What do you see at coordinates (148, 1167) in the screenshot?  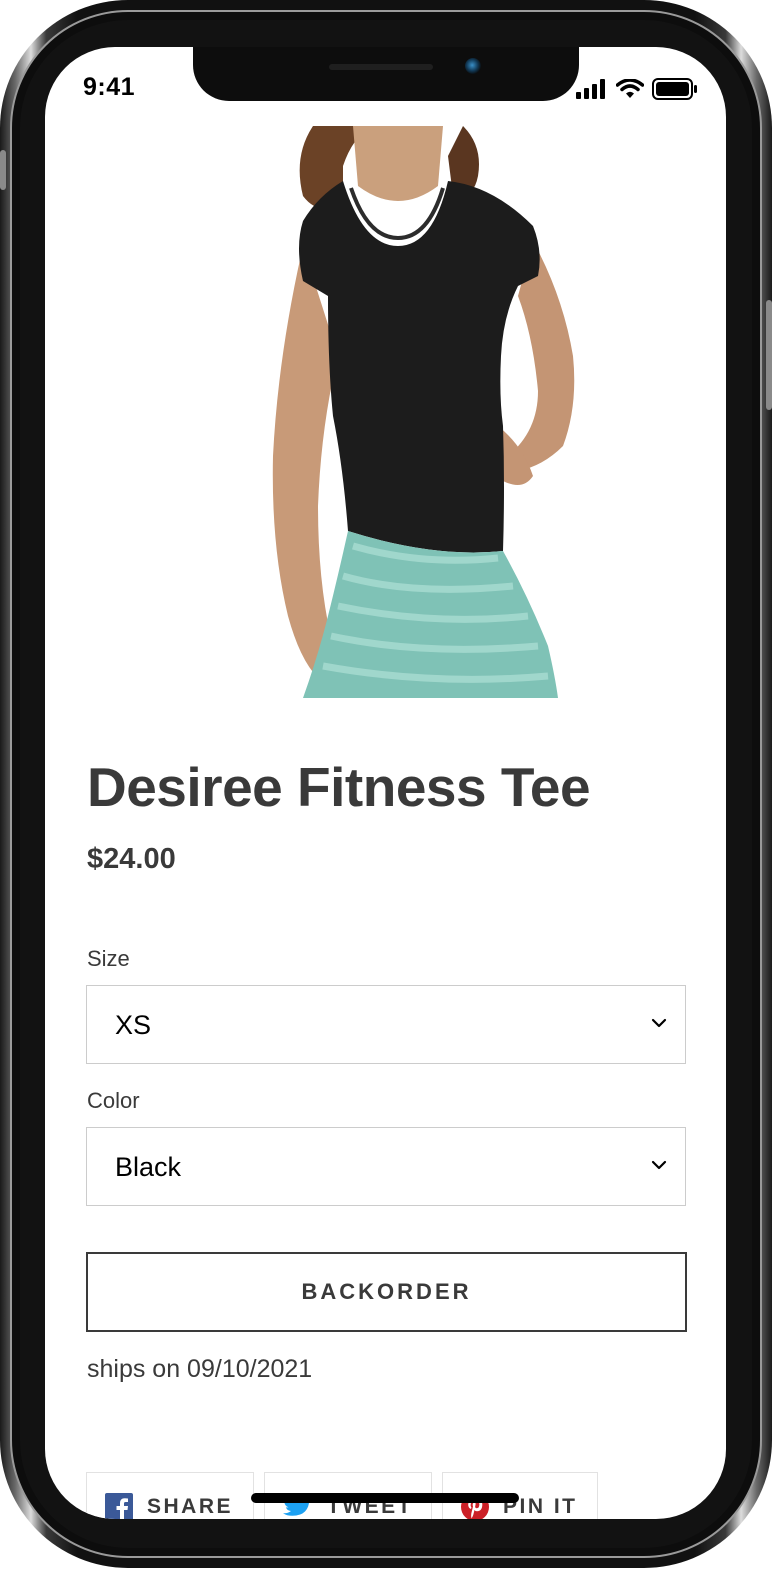 I see `color-select-value: Black` at bounding box center [148, 1167].